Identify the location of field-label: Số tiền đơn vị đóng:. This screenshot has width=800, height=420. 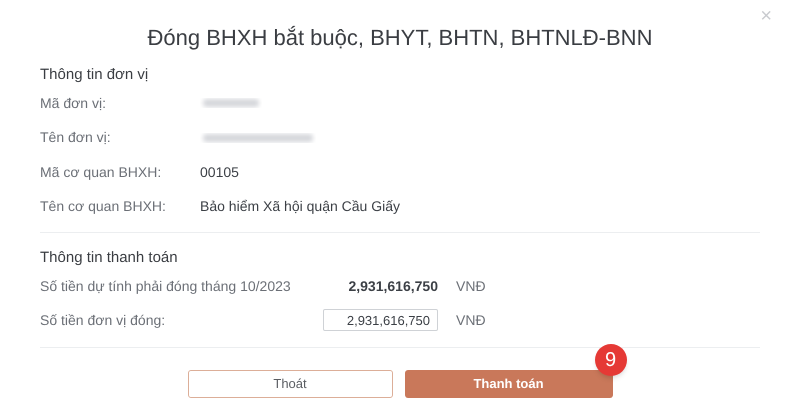
(103, 320).